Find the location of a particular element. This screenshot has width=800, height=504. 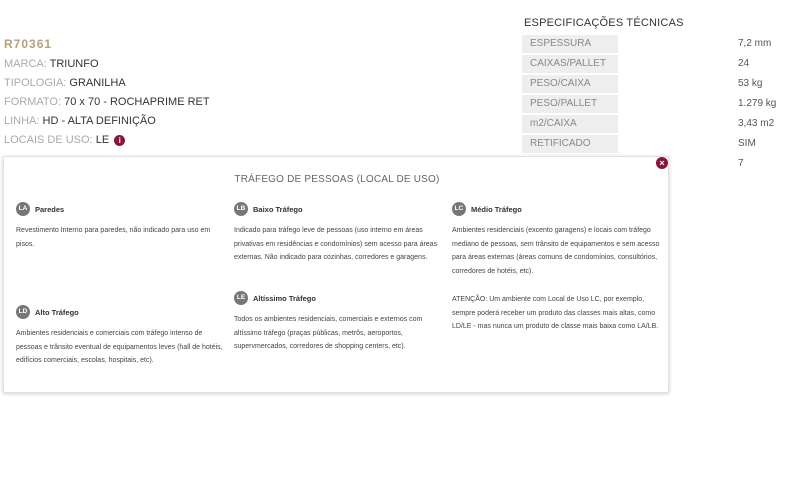

attr-locais: LOCAIS DE USO: LE i is located at coordinates (65, 140).